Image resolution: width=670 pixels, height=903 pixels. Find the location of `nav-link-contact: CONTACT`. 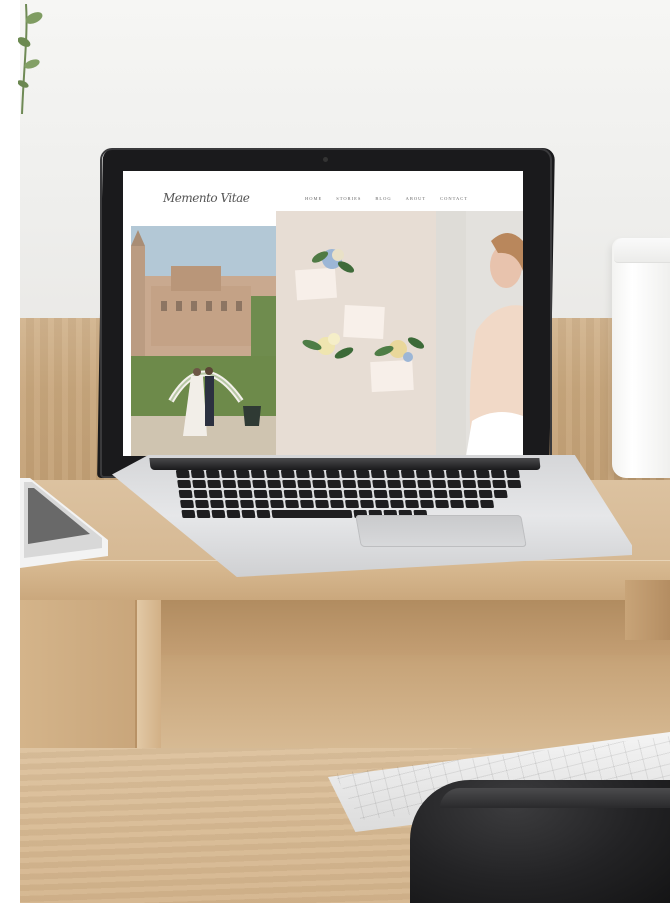

nav-link-contact: CONTACT is located at coordinates (454, 201).